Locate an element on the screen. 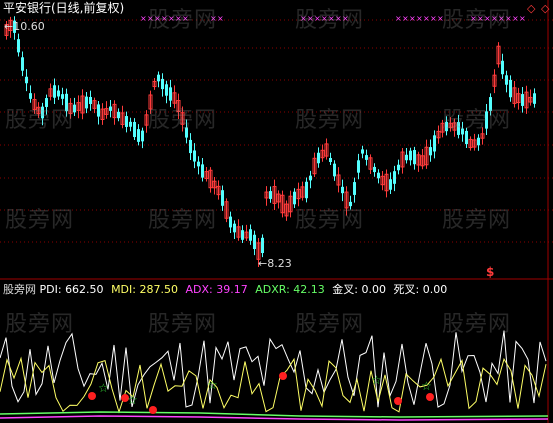 Image resolution: width=553 pixels, height=423 pixels. max-price-label: ←10.60 is located at coordinates (24, 26).